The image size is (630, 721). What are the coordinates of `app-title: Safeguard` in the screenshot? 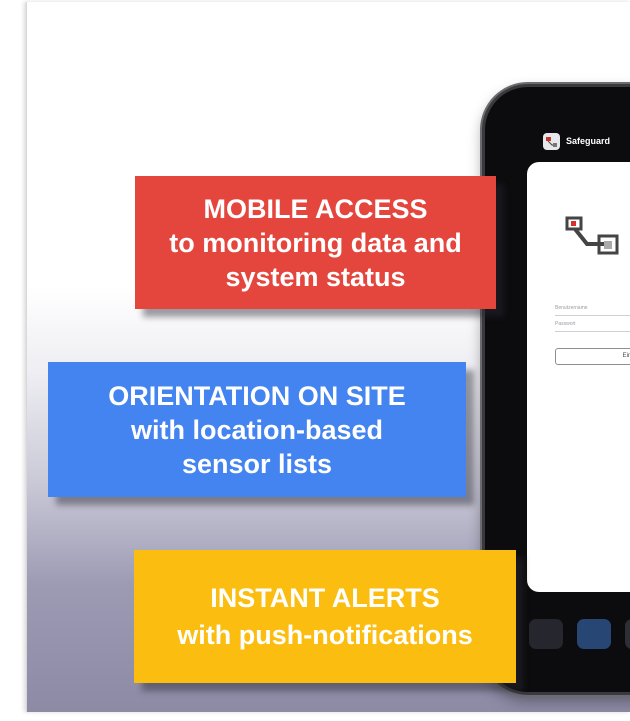 It's located at (588, 141).